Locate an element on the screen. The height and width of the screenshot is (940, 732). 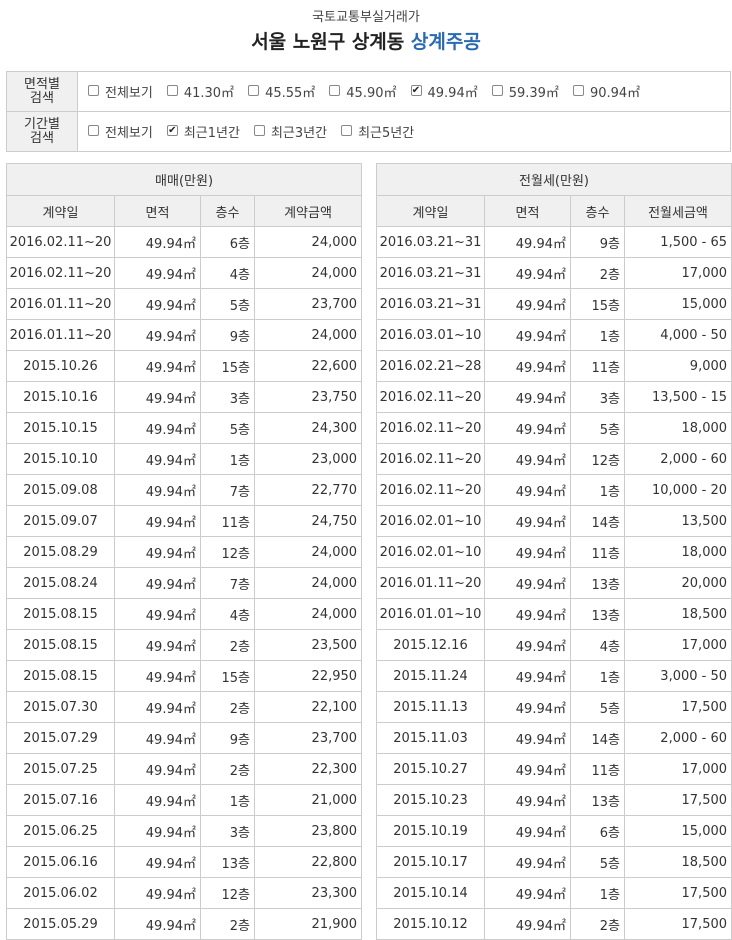
table-row: 2015.10.16 49.94㎡ 3층 23,750 is located at coordinates (184, 397).